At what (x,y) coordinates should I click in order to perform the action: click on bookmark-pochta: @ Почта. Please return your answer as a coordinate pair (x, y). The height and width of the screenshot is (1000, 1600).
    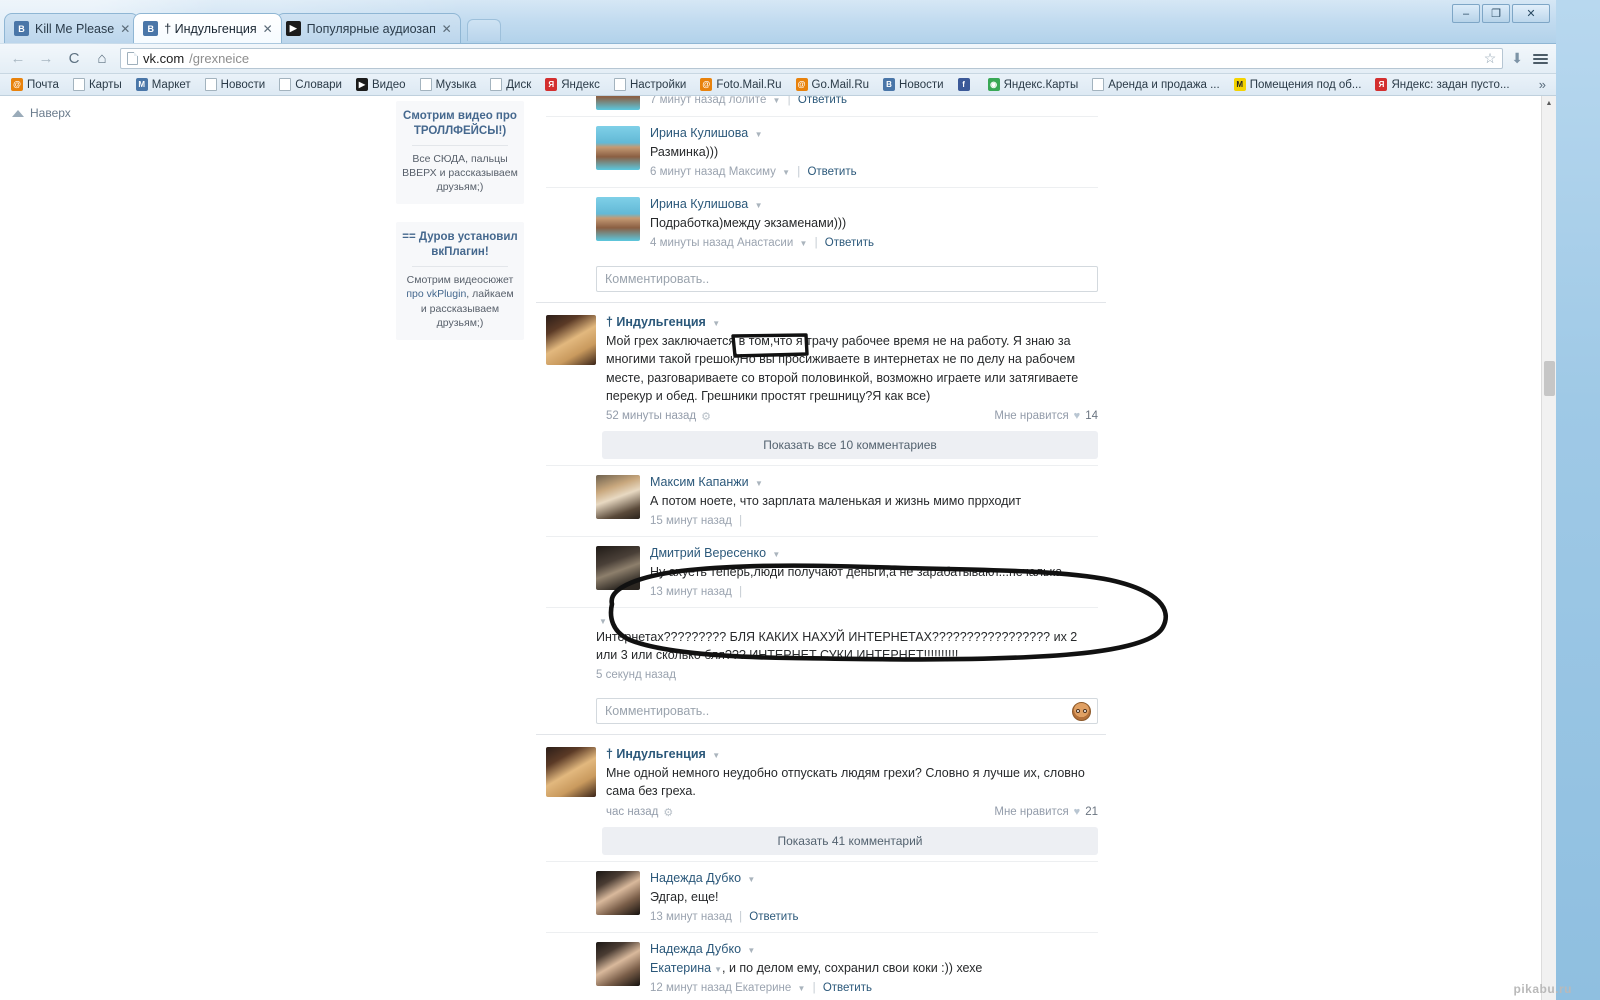
    Looking at the image, I should click on (35, 84).